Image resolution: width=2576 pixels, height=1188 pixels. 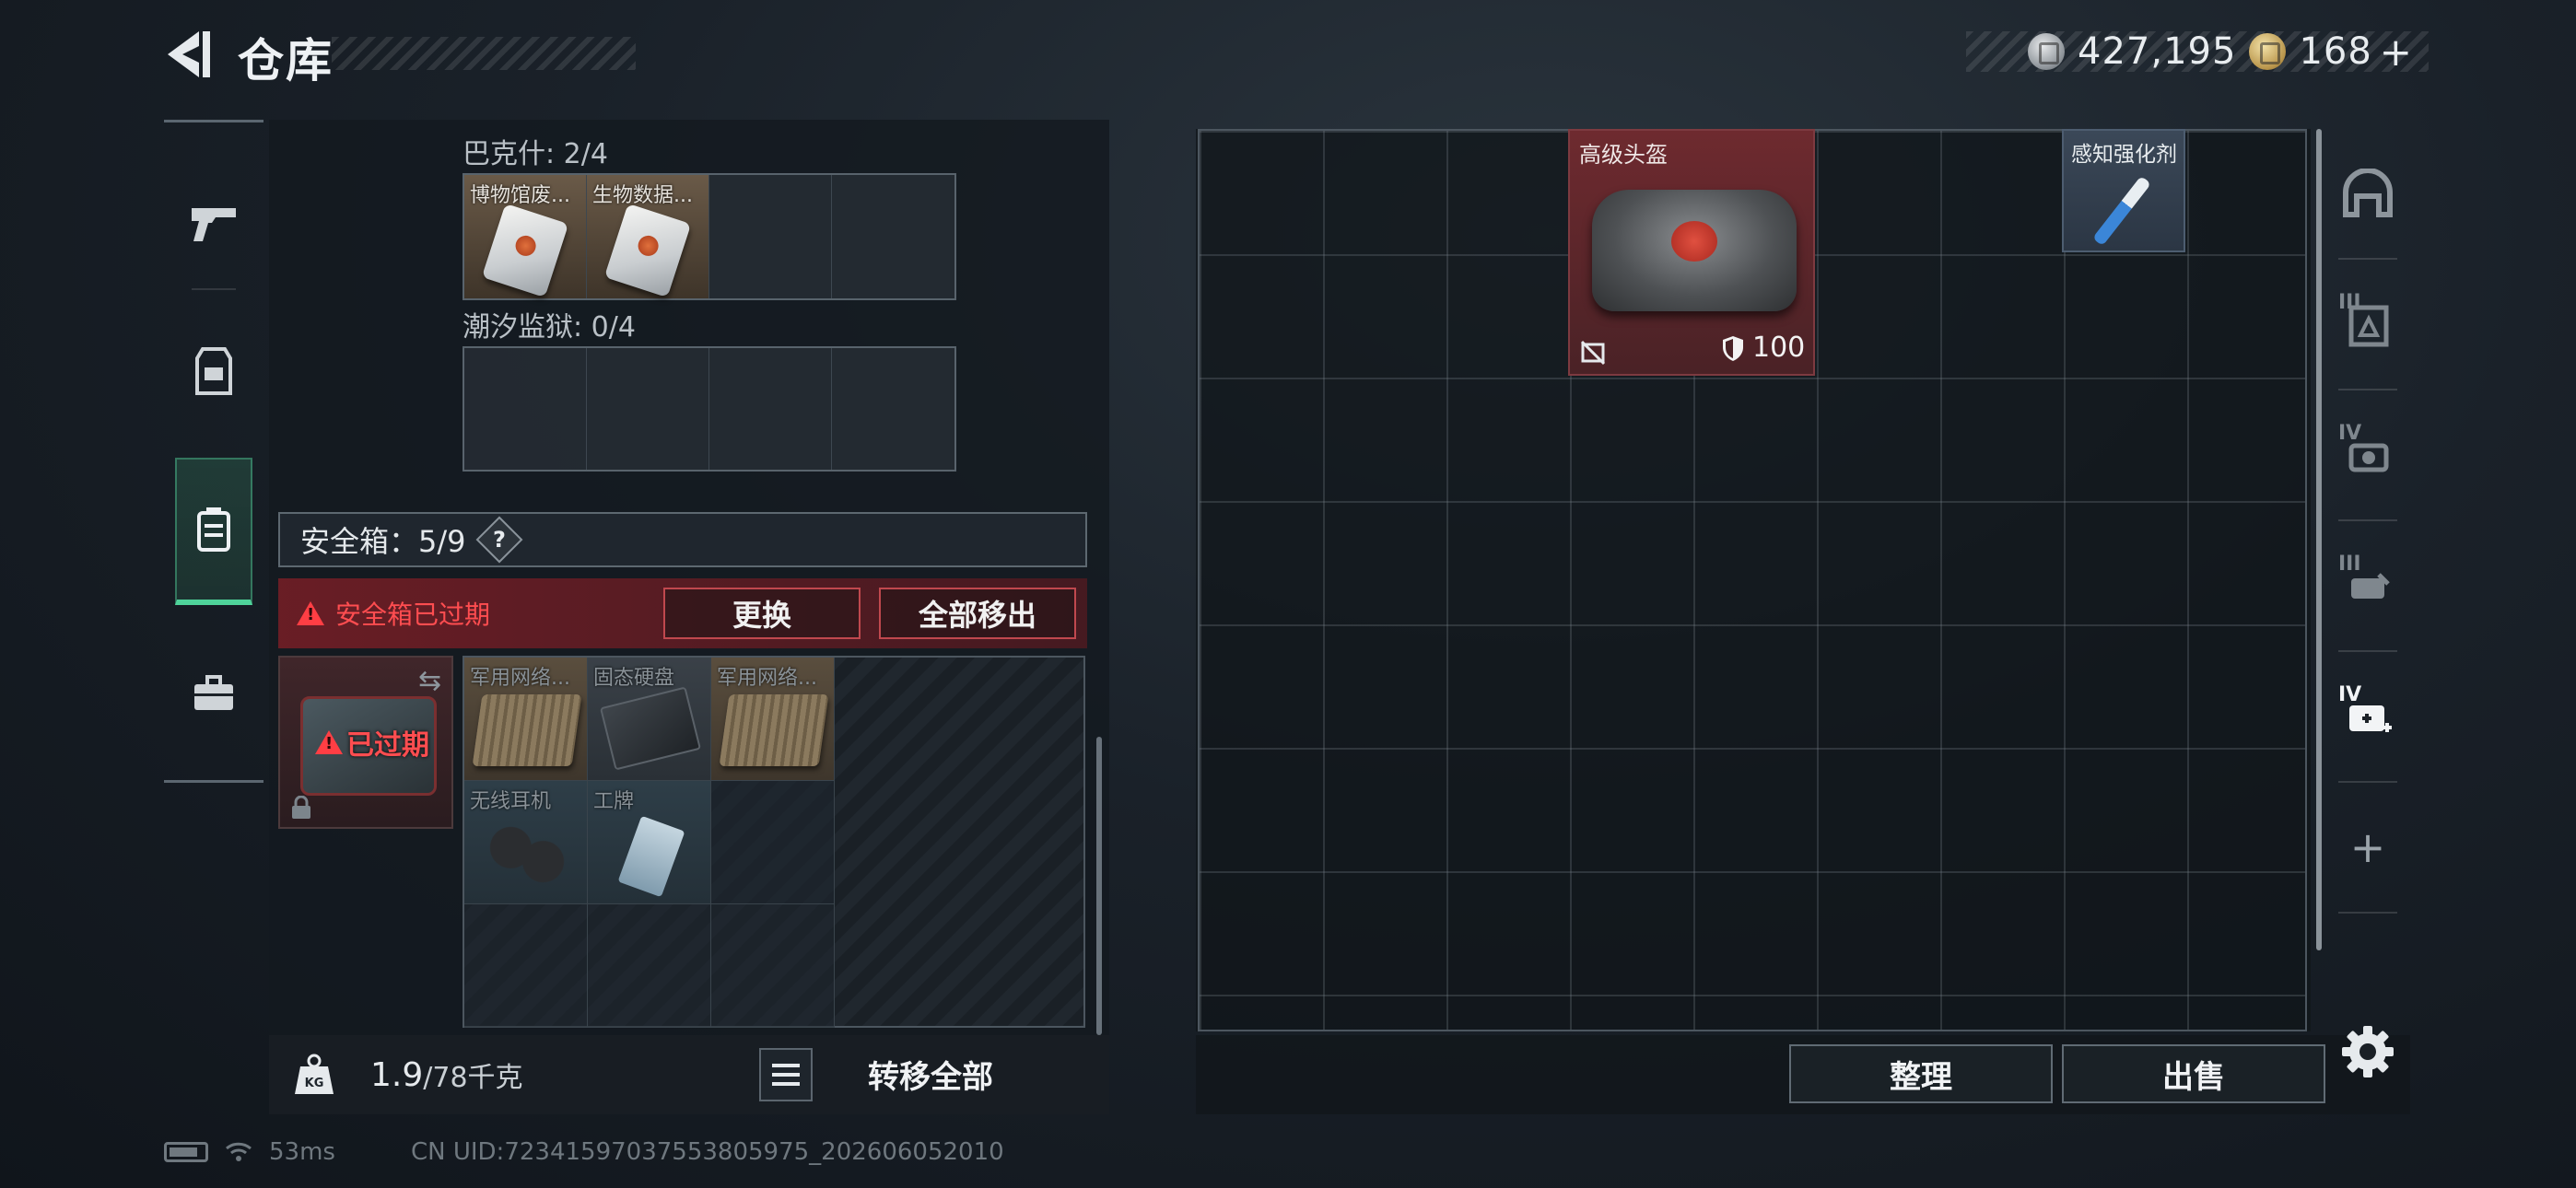 I want to click on rail-item-backpack, so click(x=213, y=531).